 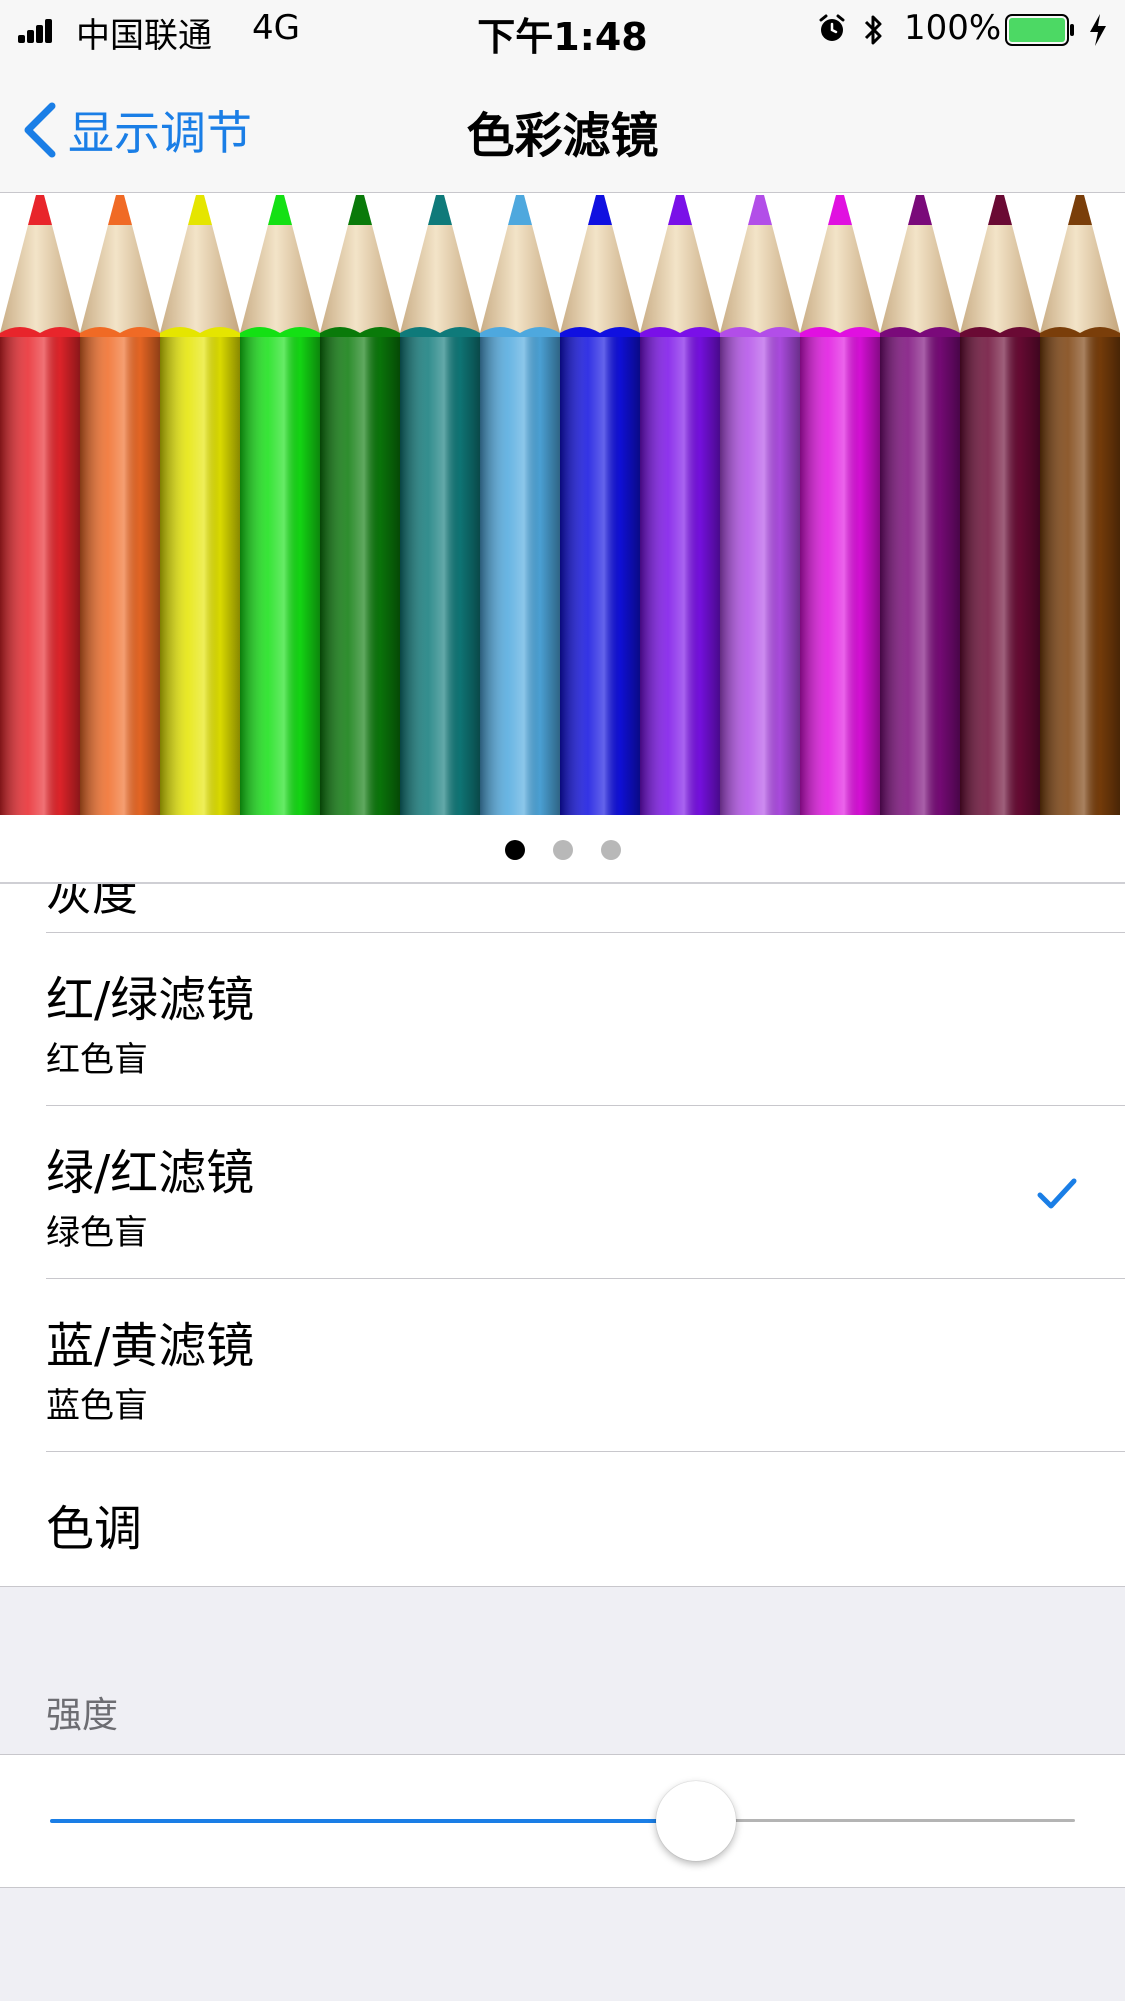 What do you see at coordinates (150, 1346) in the screenshot?
I see `list-item-title: 蓝/黄滤镜` at bounding box center [150, 1346].